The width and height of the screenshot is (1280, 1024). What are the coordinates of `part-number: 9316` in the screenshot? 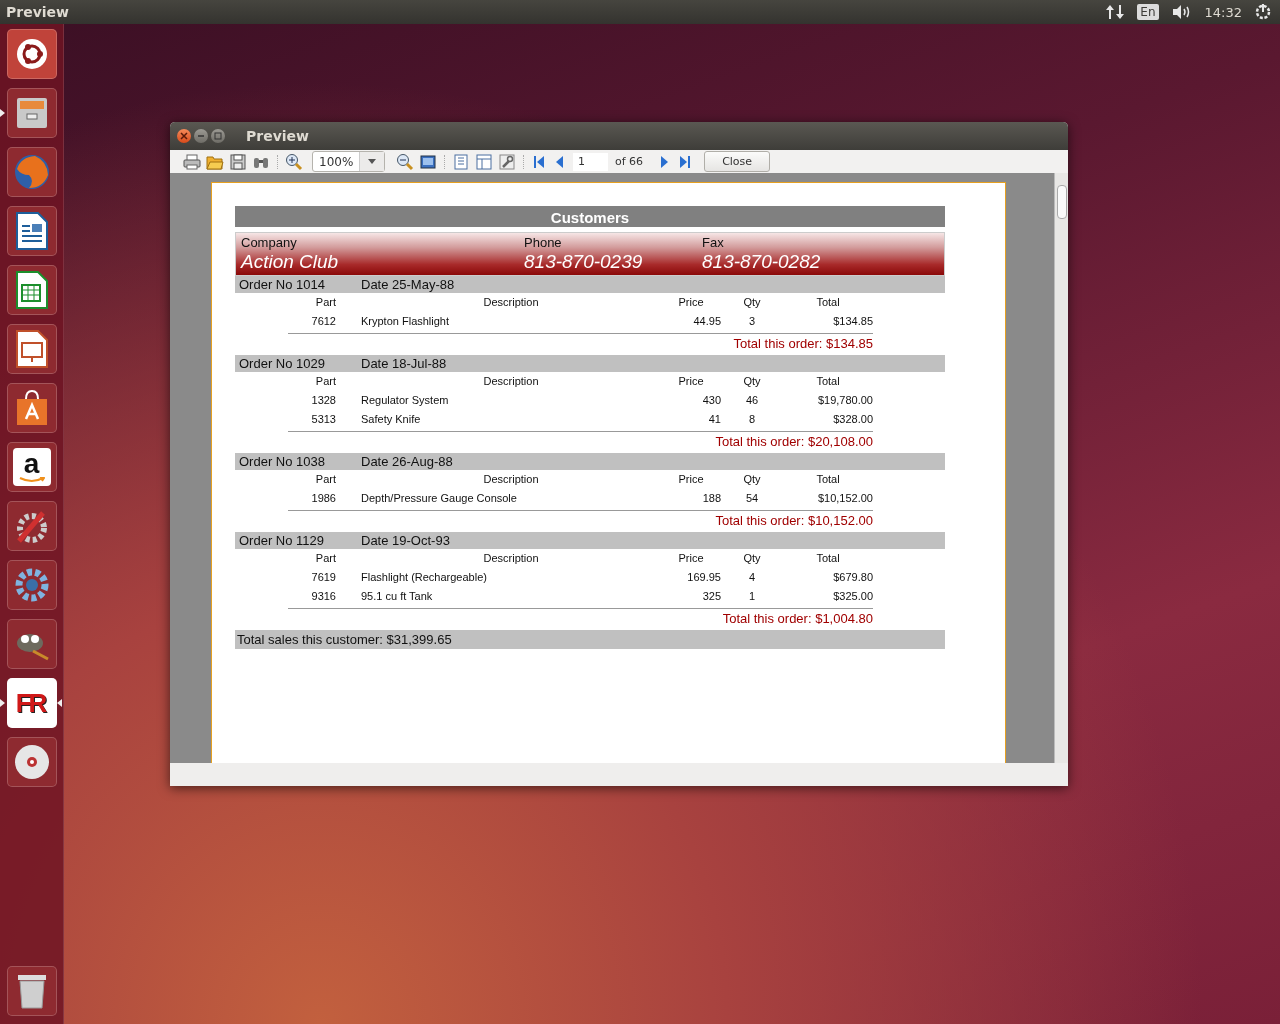 It's located at (323, 595).